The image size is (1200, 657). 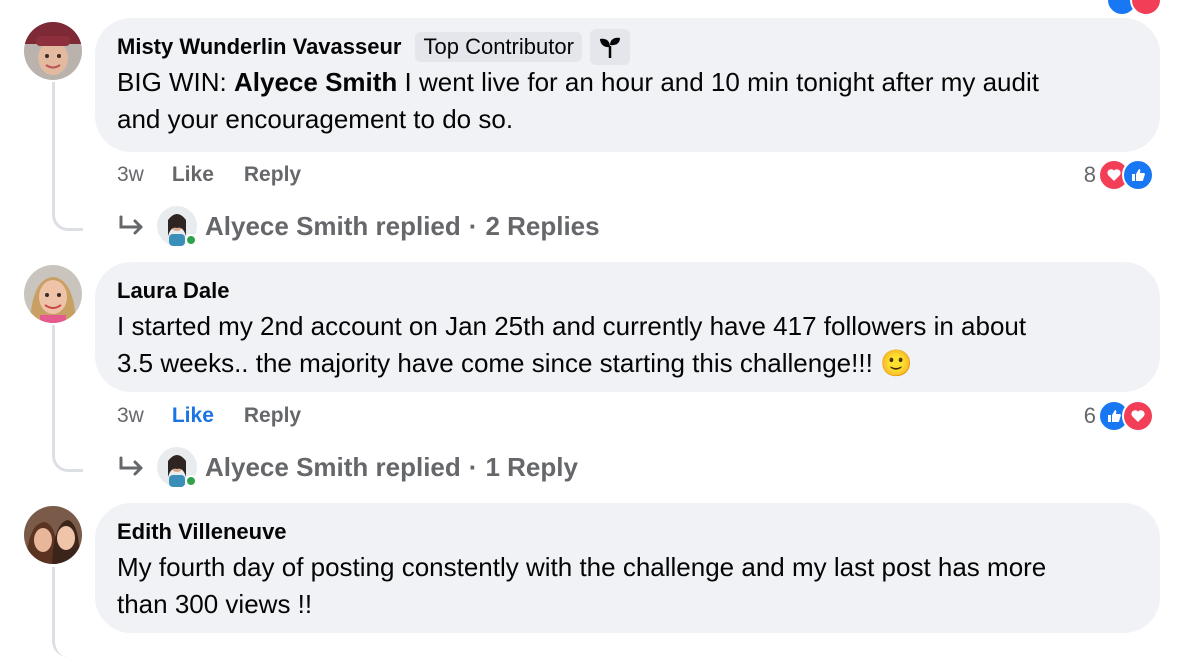 What do you see at coordinates (215, 604) in the screenshot?
I see `comment-text-line: than 300 views !!` at bounding box center [215, 604].